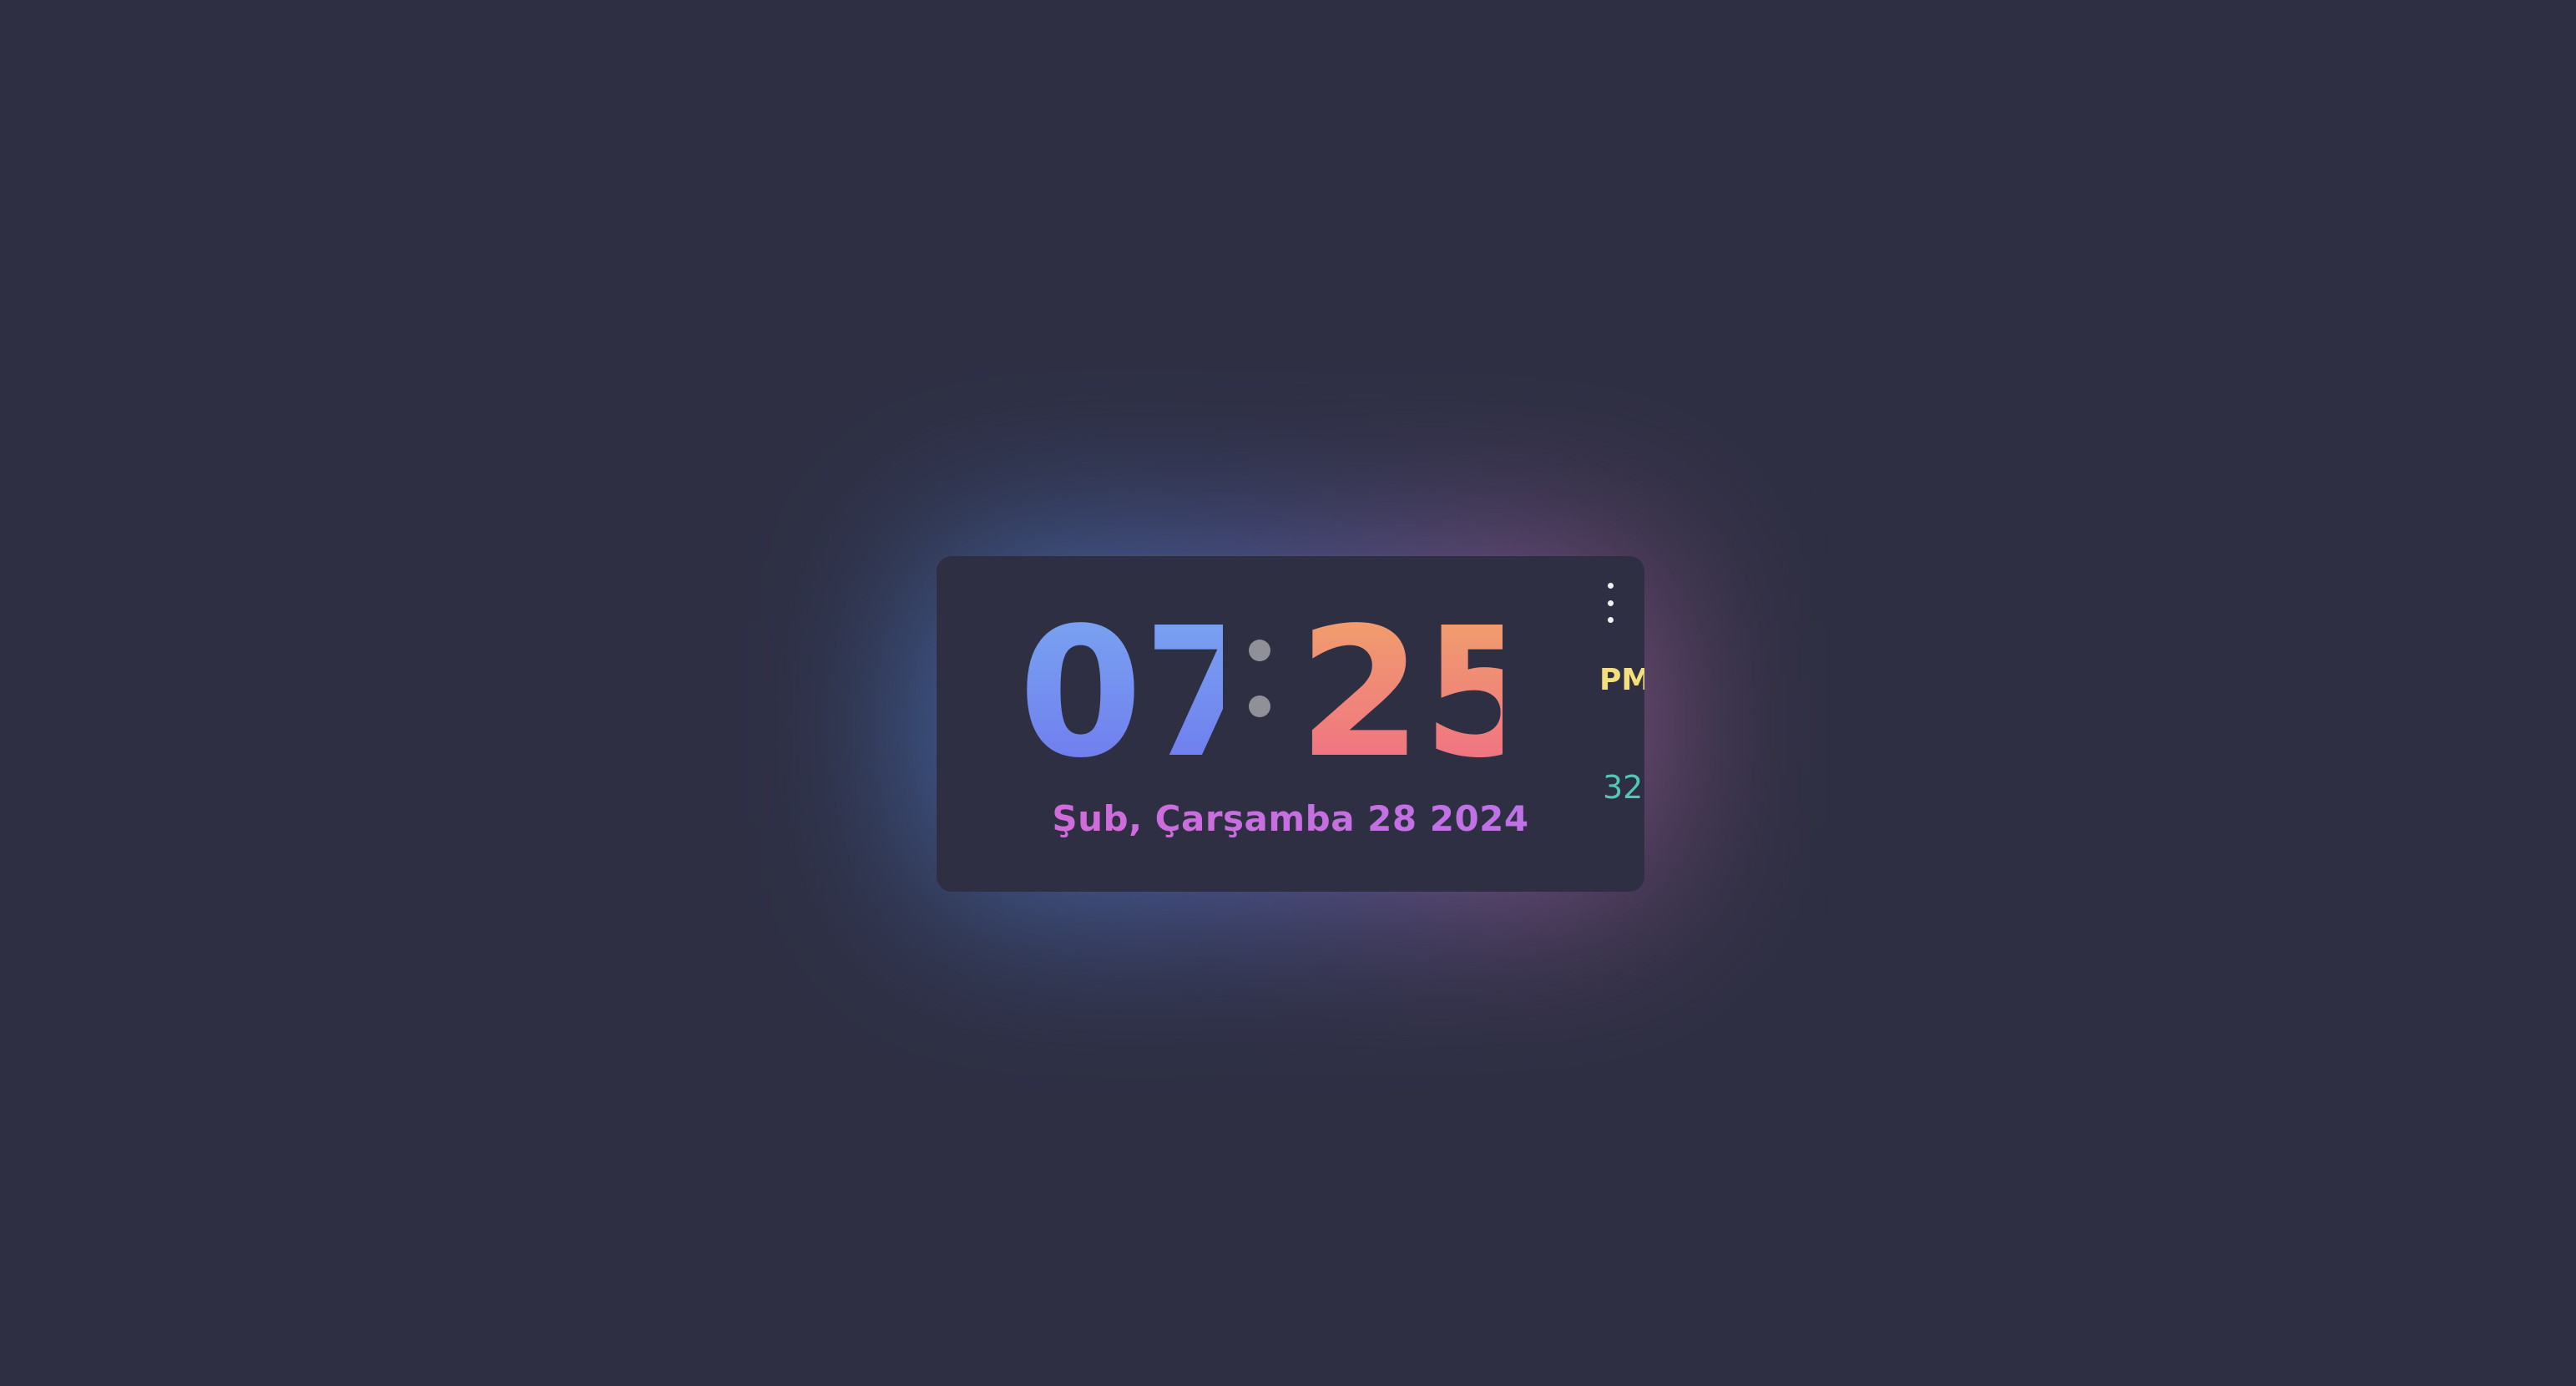 Image resolution: width=2576 pixels, height=1386 pixels. Describe the element at coordinates (1142, 693) in the screenshot. I see `hours-value: 07` at that location.